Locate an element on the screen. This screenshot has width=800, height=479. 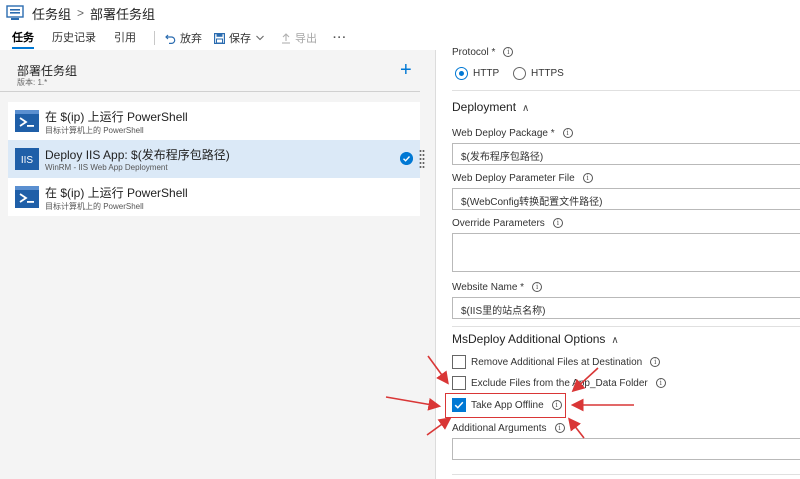
radio-http is located at coordinates (461, 73).